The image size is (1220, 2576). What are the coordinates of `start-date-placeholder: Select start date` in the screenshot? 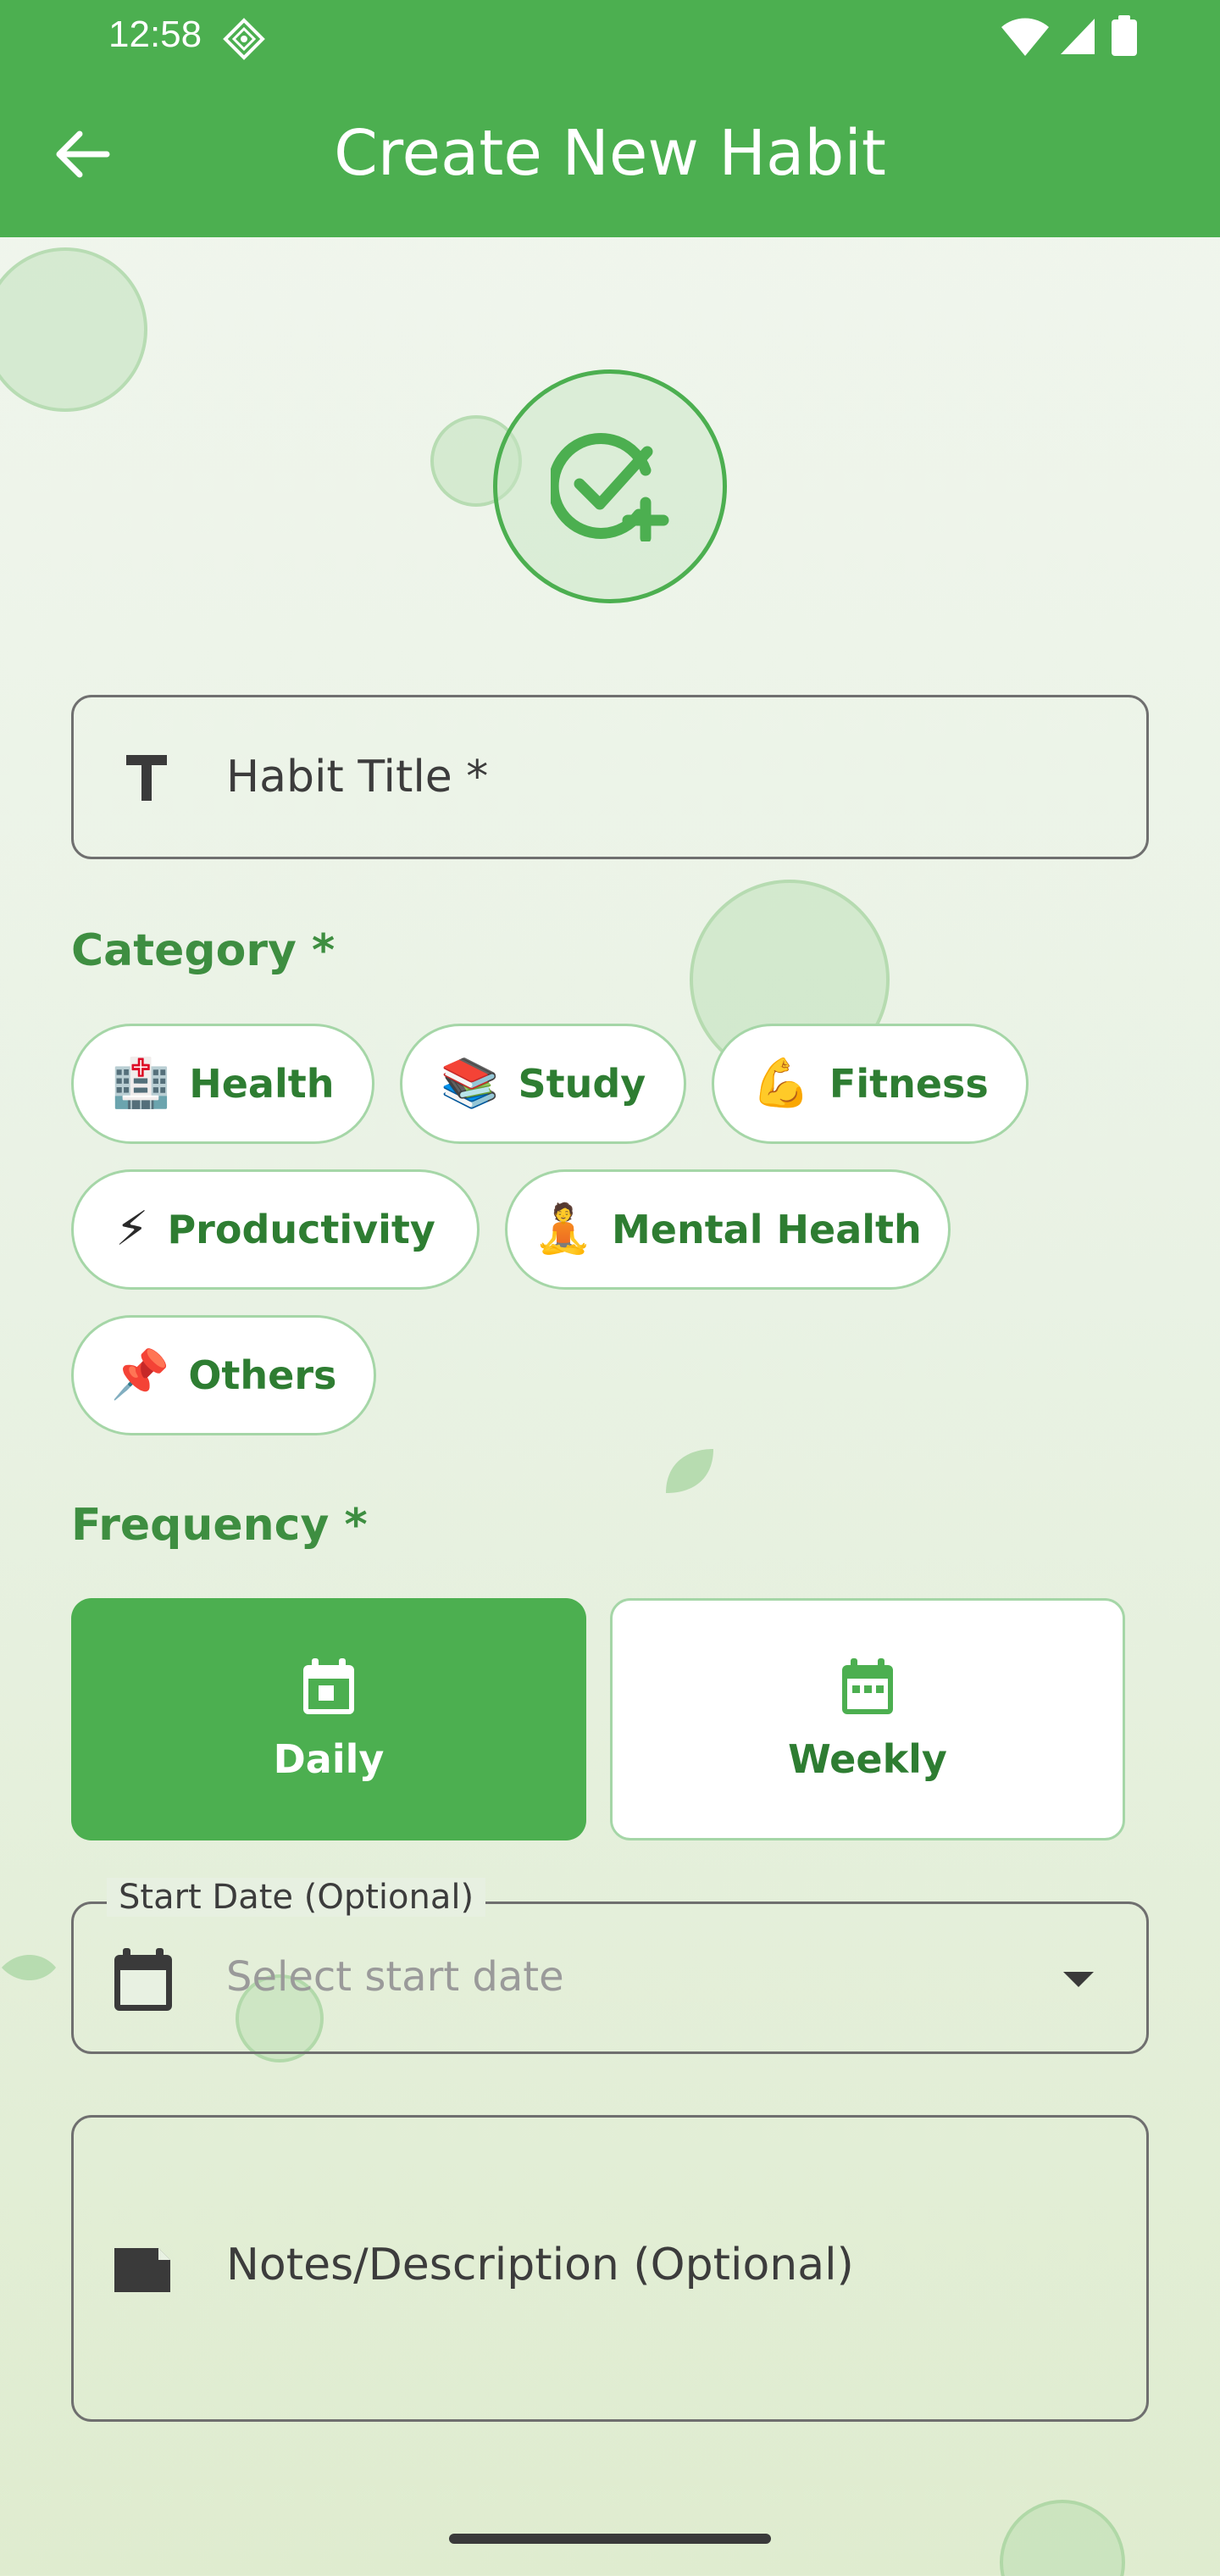 It's located at (395, 1977).